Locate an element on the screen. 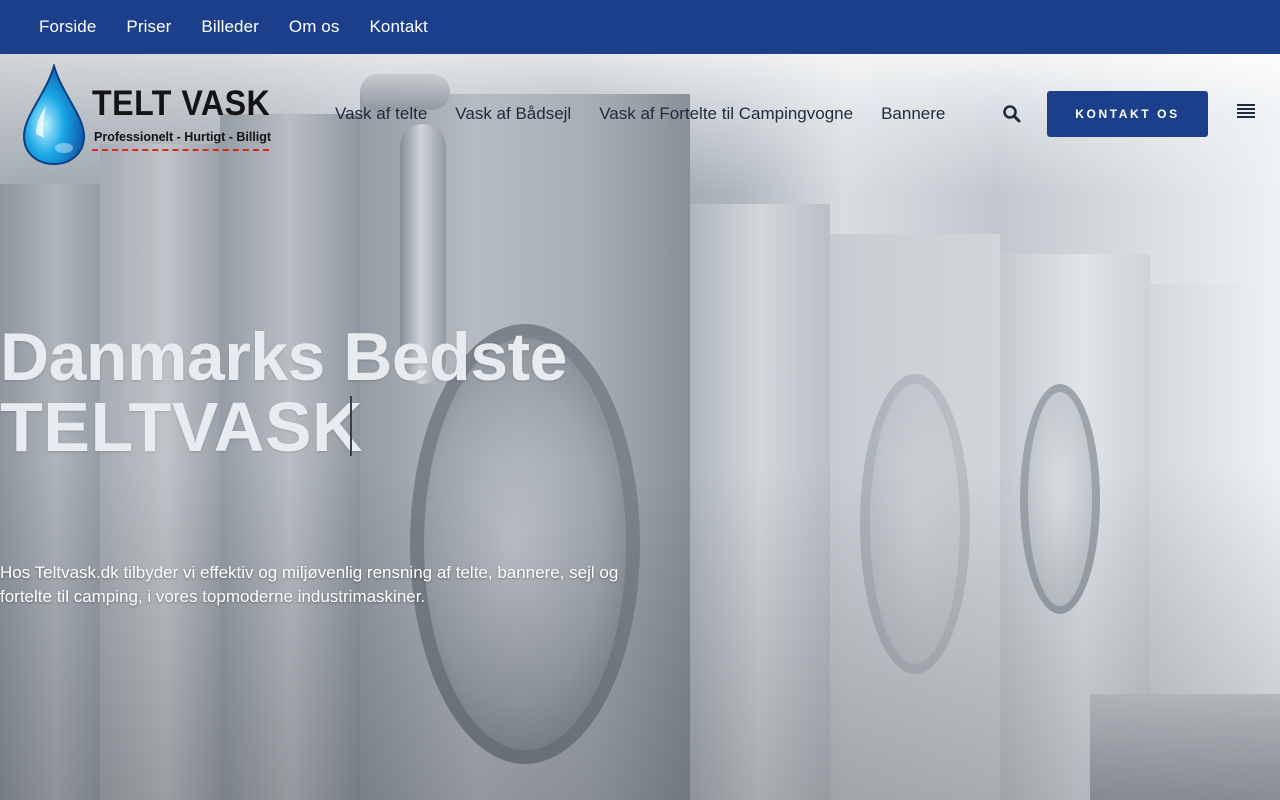 The image size is (1280, 800). nav-link-vask-af-badsejl: Vask af Bådsejl is located at coordinates (513, 114).